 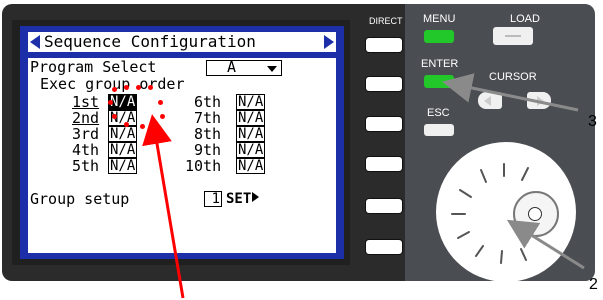 I want to click on red-pointer-arrow, so click(x=163, y=206).